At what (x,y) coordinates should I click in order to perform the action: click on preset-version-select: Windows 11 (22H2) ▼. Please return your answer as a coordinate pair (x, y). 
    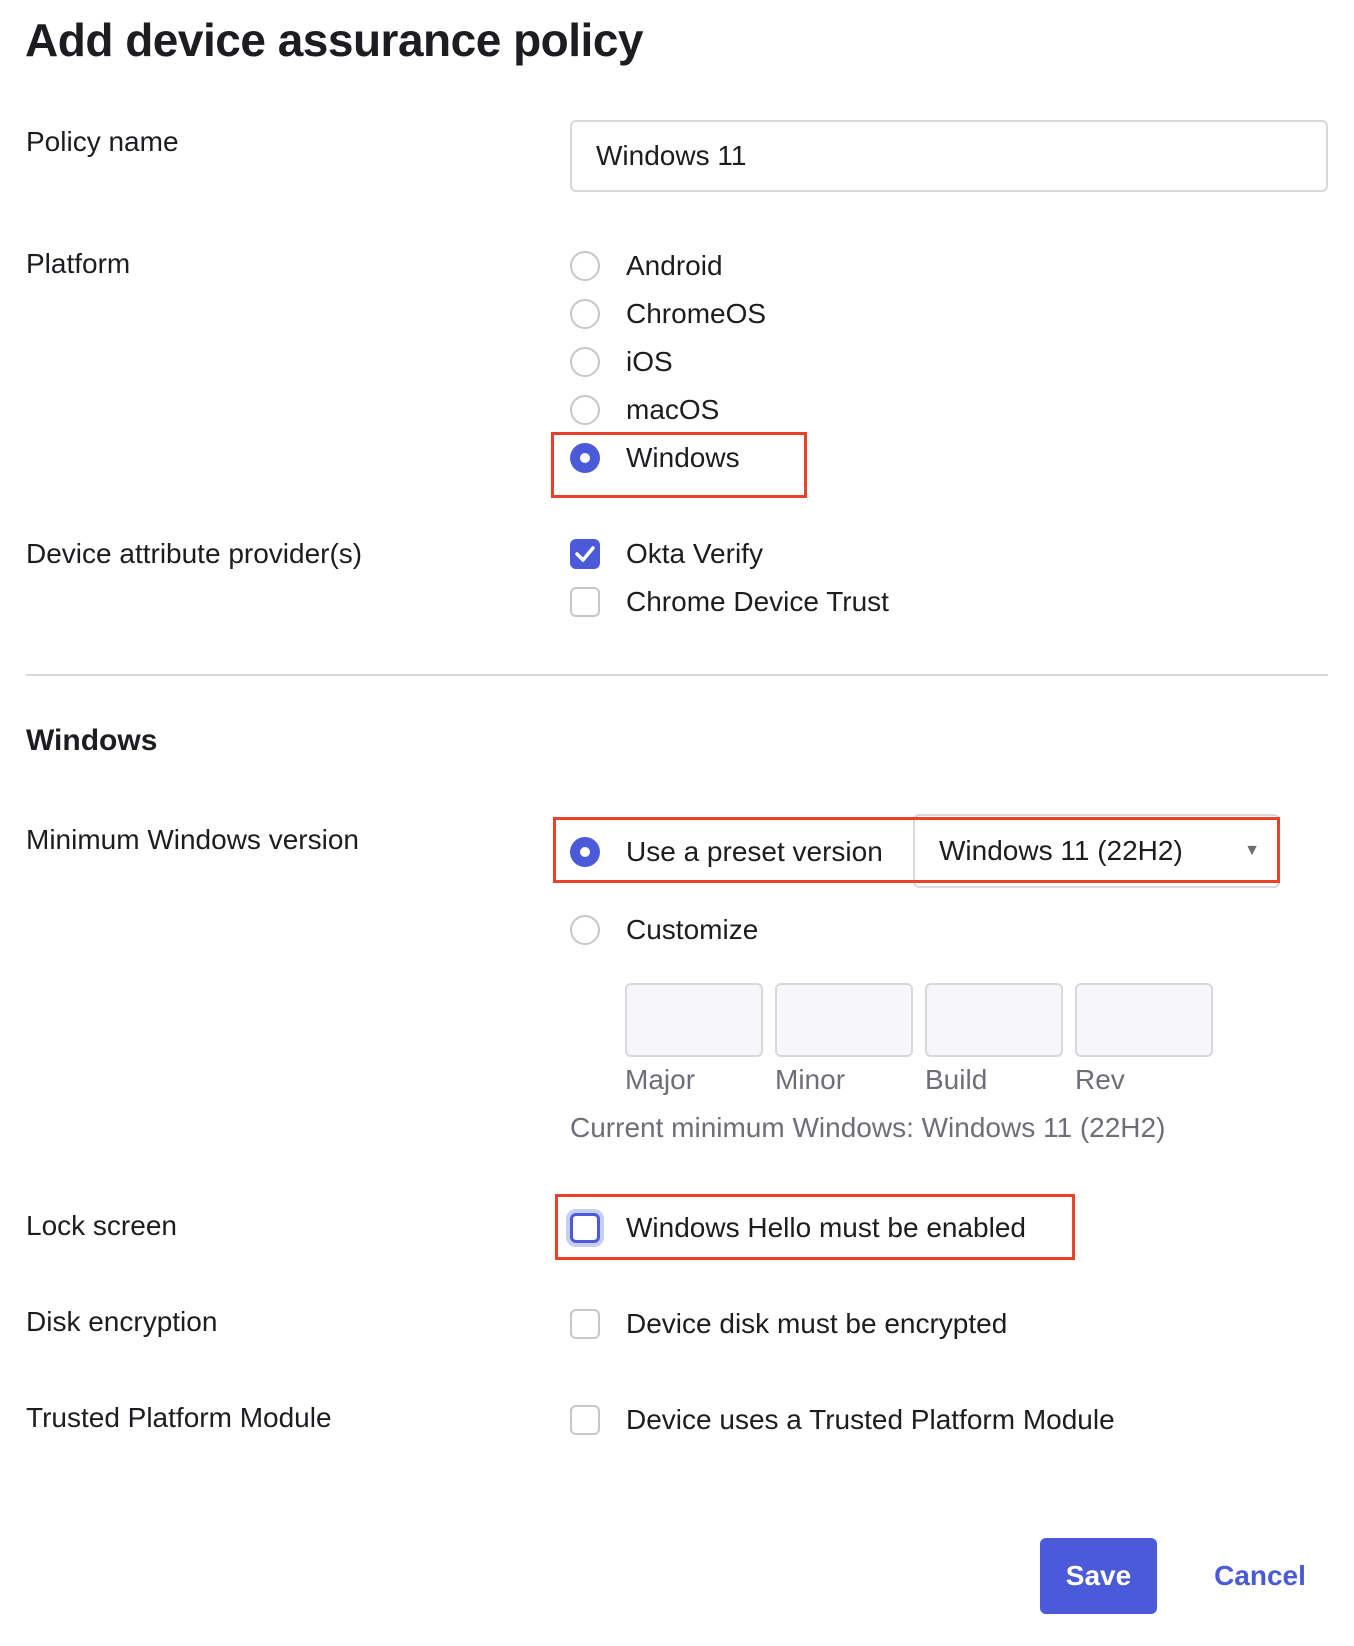
    Looking at the image, I should click on (1096, 851).